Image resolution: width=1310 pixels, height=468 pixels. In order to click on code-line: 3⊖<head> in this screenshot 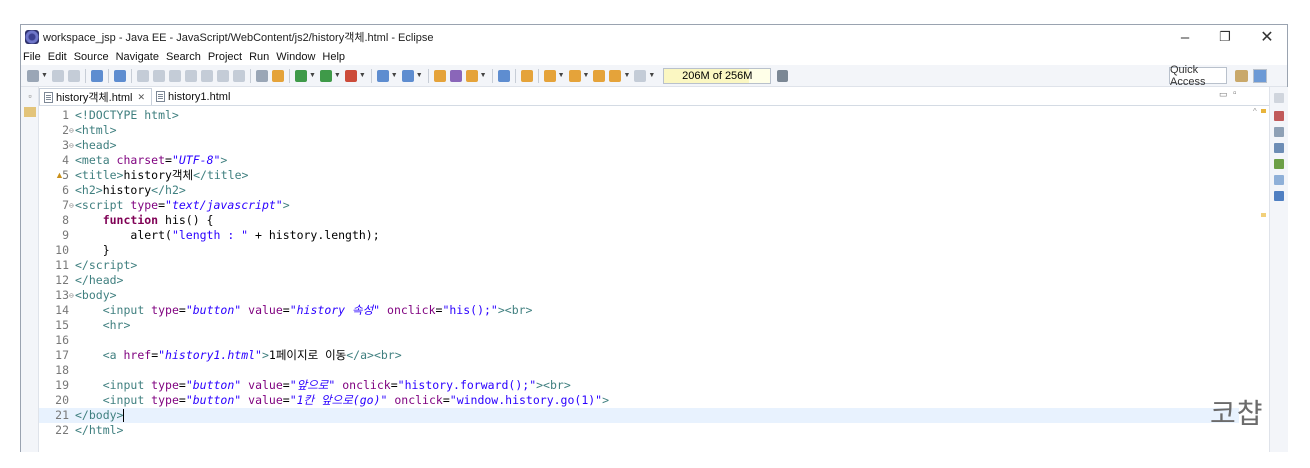, I will do `click(639, 145)`.